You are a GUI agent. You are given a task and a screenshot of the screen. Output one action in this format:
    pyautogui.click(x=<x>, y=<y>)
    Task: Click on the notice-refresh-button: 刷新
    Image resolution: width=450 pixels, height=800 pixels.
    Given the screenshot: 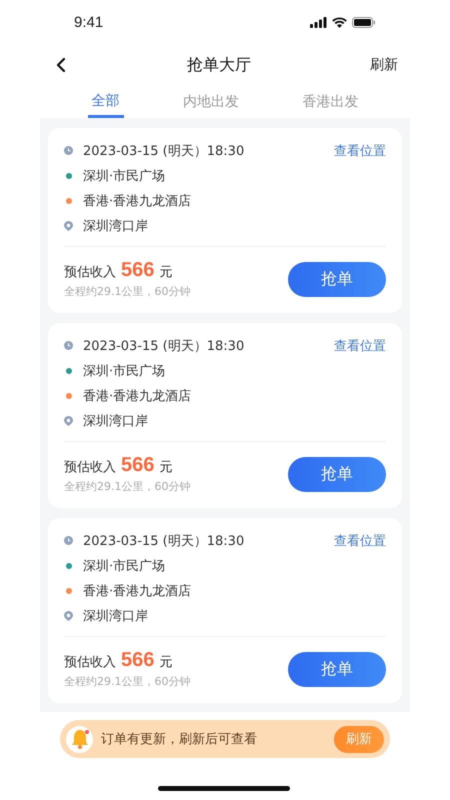 What is the action you would take?
    pyautogui.click(x=359, y=739)
    